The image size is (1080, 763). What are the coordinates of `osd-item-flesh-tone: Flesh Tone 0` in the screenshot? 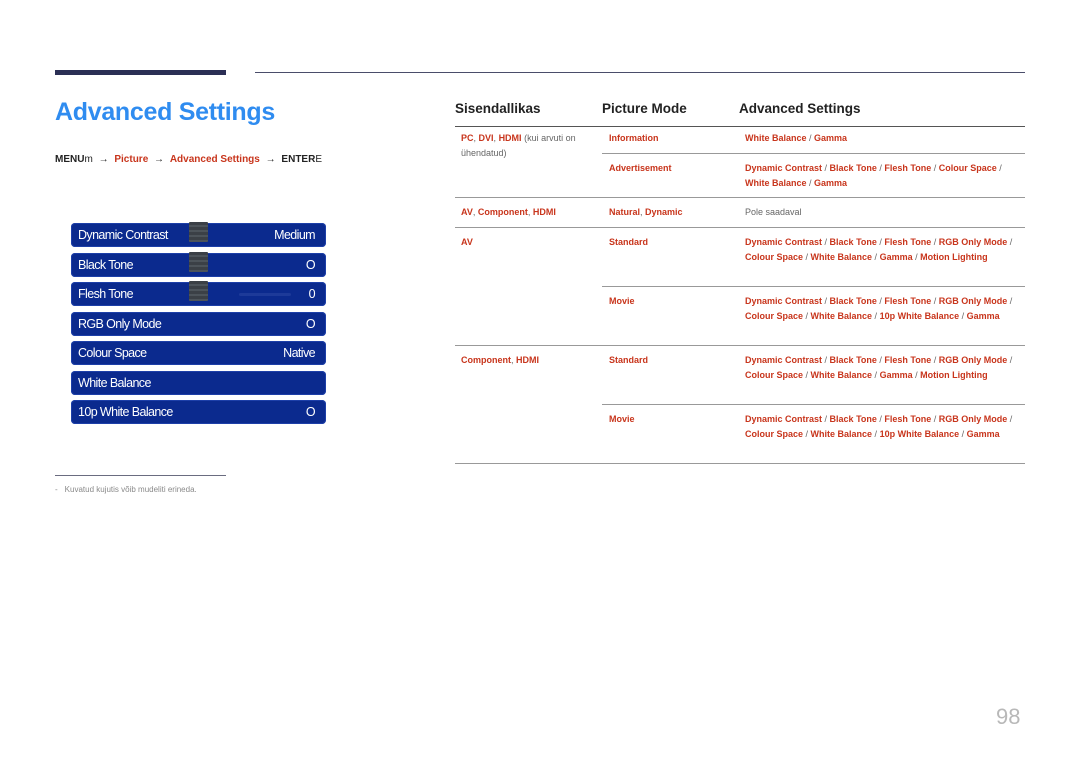 It's located at (198, 293).